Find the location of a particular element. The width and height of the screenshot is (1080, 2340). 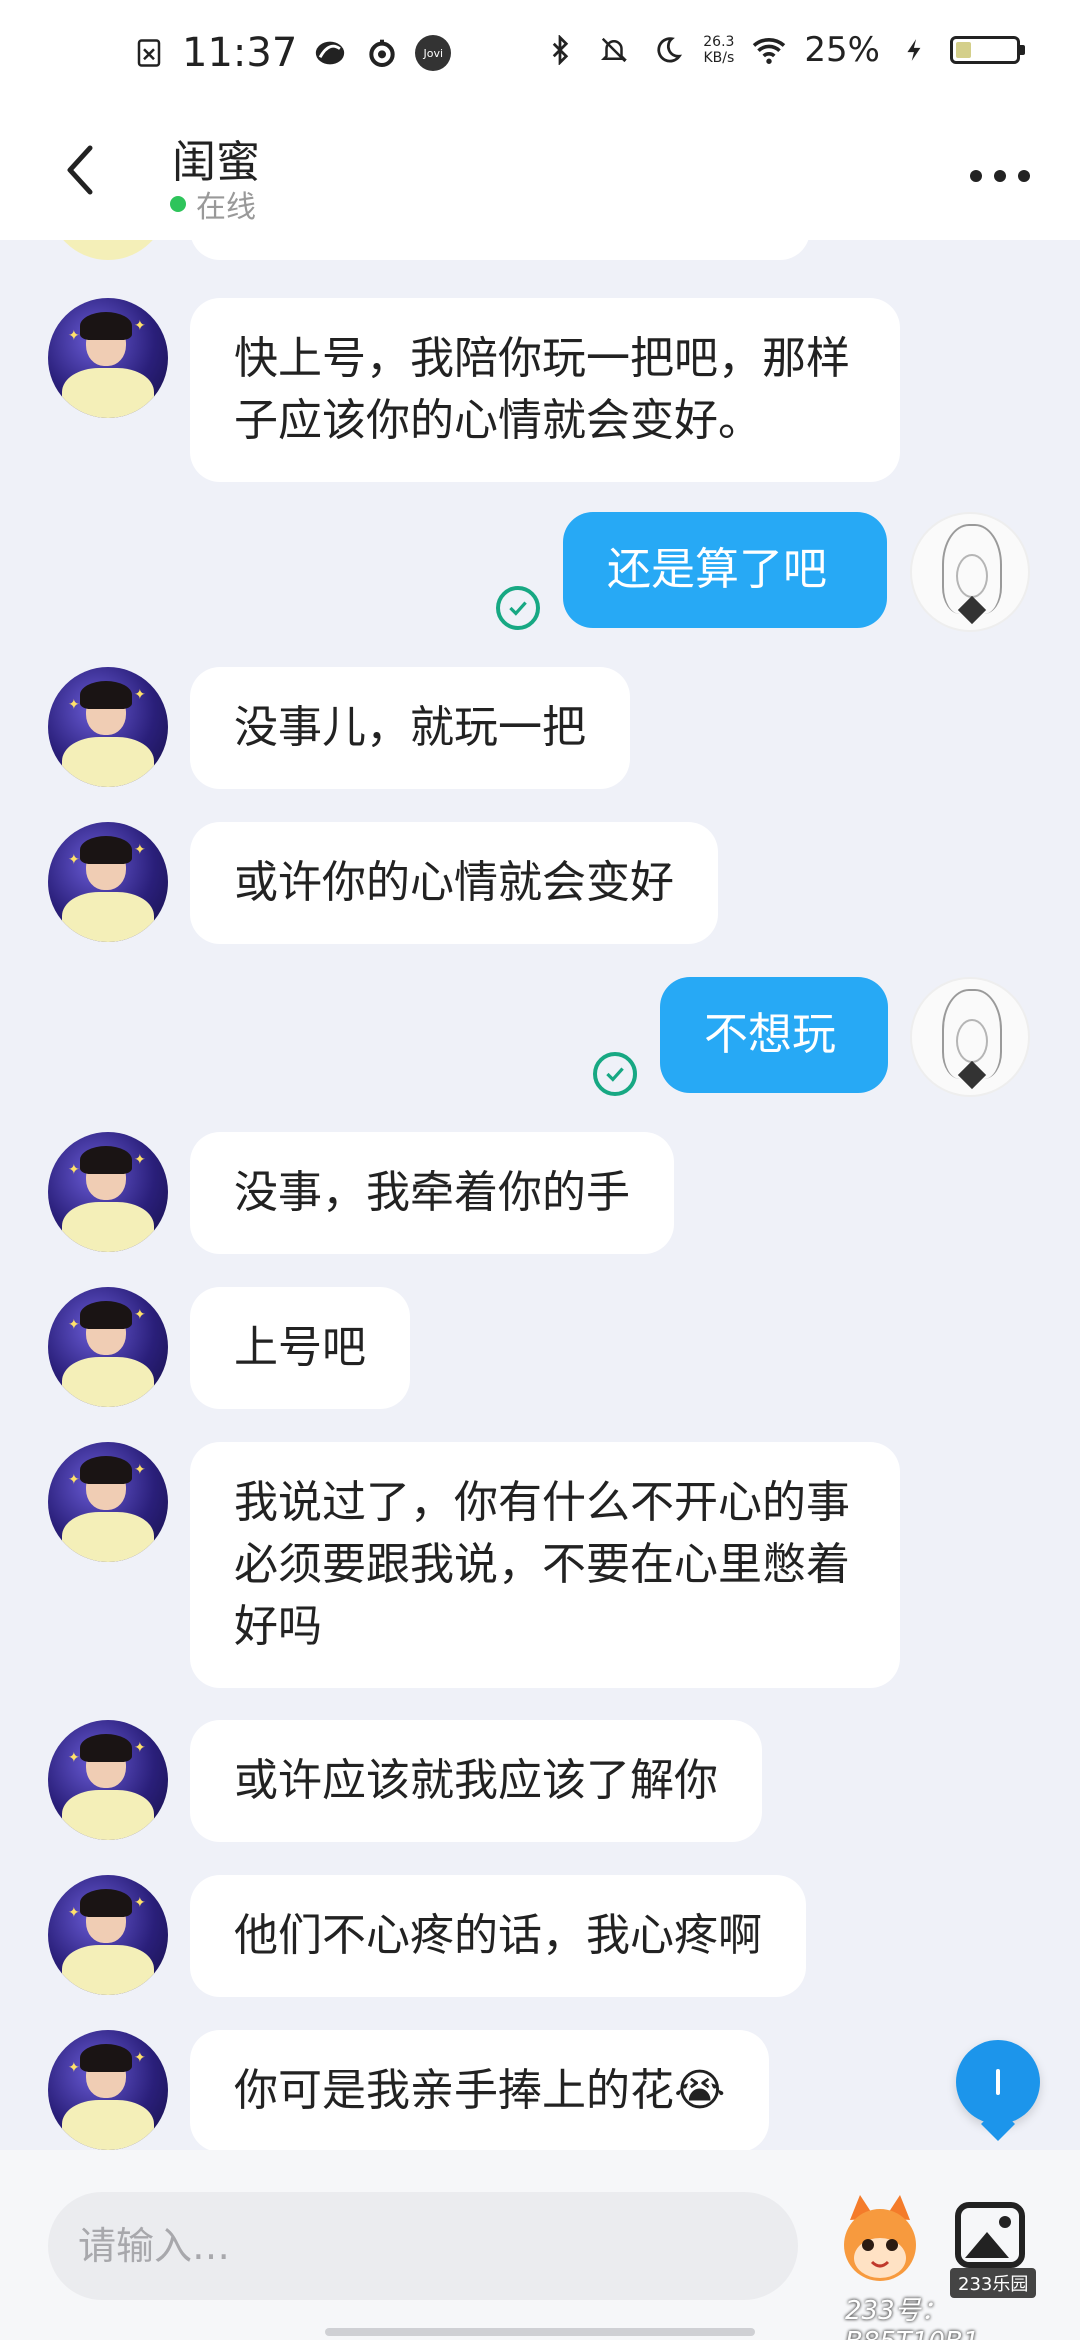

message-bubble: 我说过了，你有什么不开心的事必须要跟我说，不要在心里憋着好吗 is located at coordinates (545, 1565).